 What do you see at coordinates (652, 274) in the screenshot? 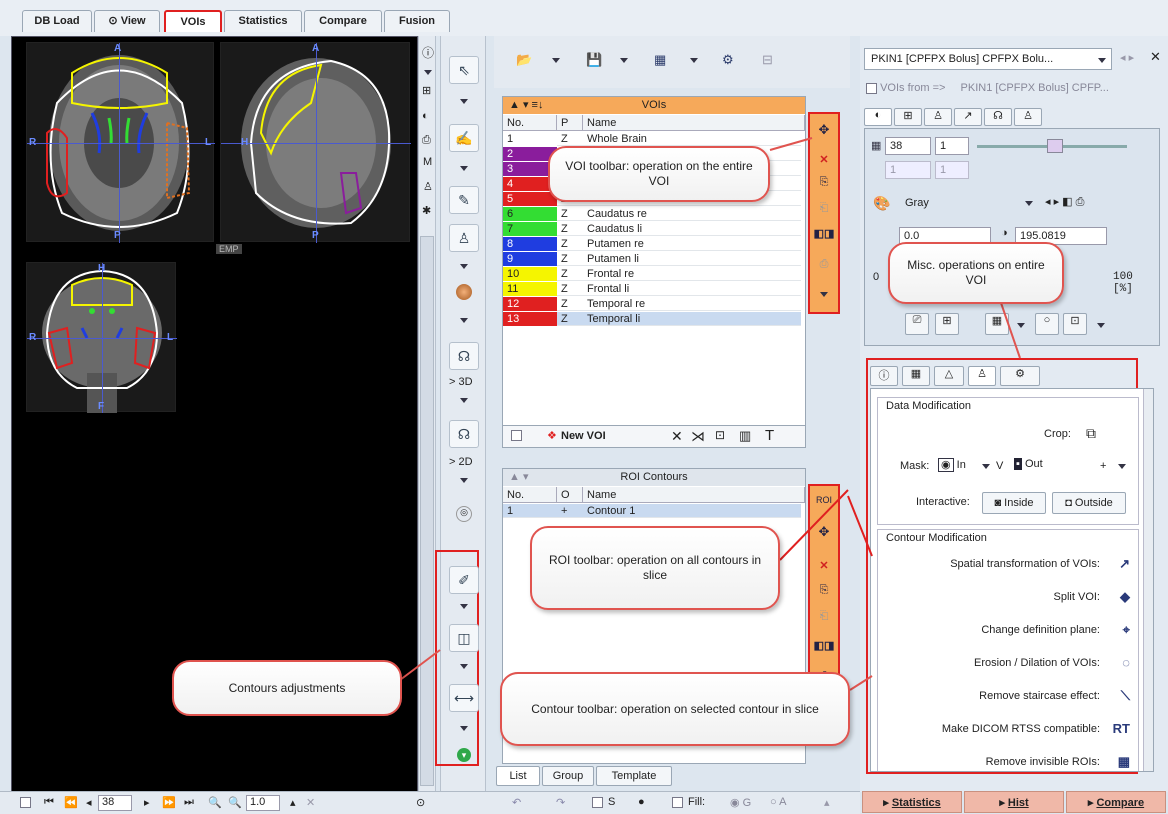
I see `voi-row: 10 Z Frontal re` at bounding box center [652, 274].